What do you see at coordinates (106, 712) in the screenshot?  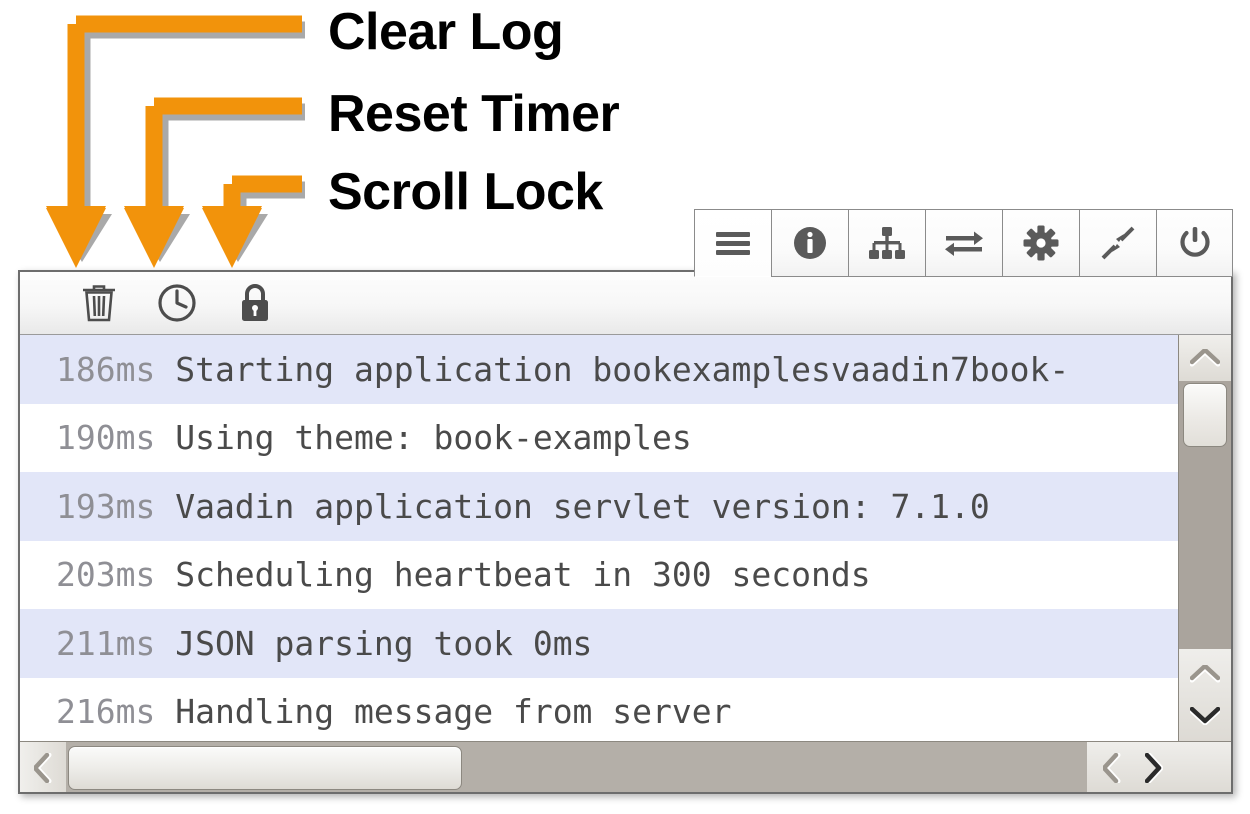 I see `log-timestamp: 216ms` at bounding box center [106, 712].